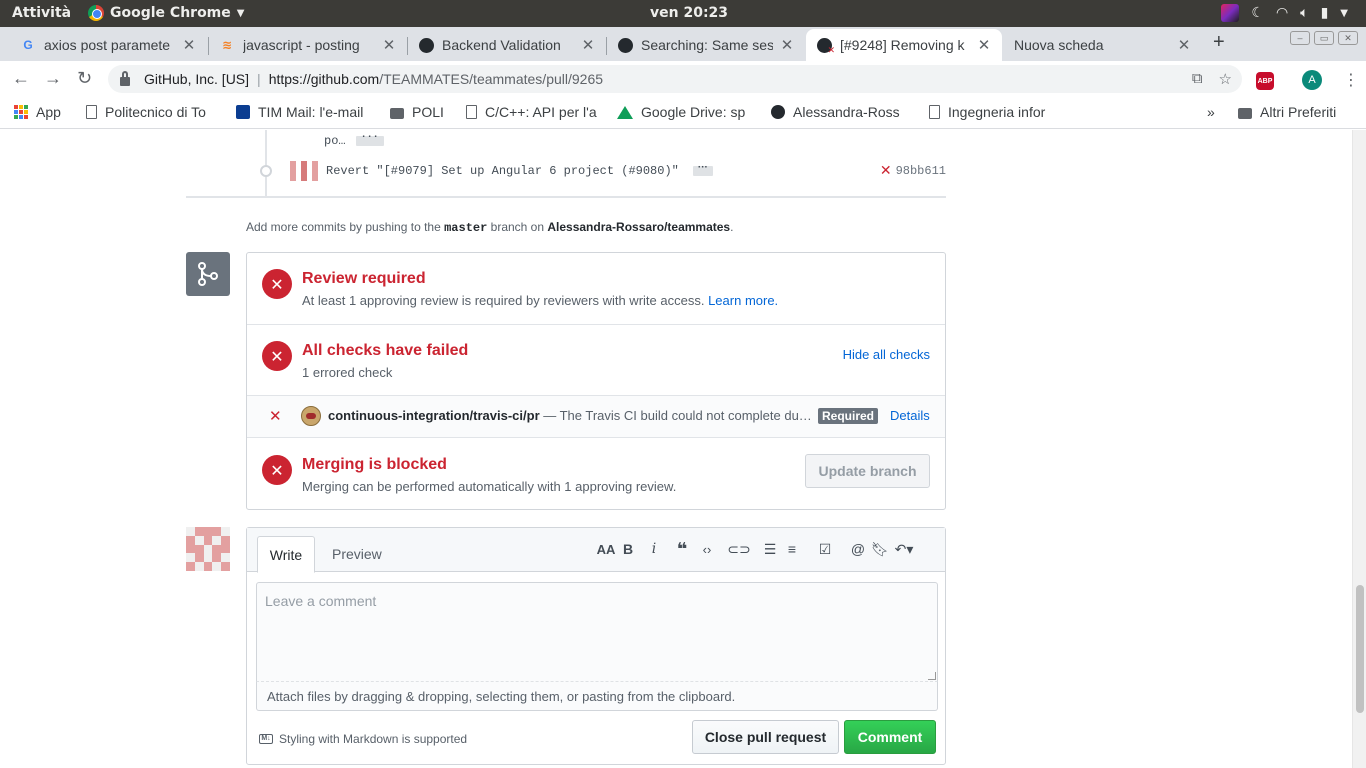 The image size is (1366, 768). I want to click on url-host: https://github.com, so click(324, 79).